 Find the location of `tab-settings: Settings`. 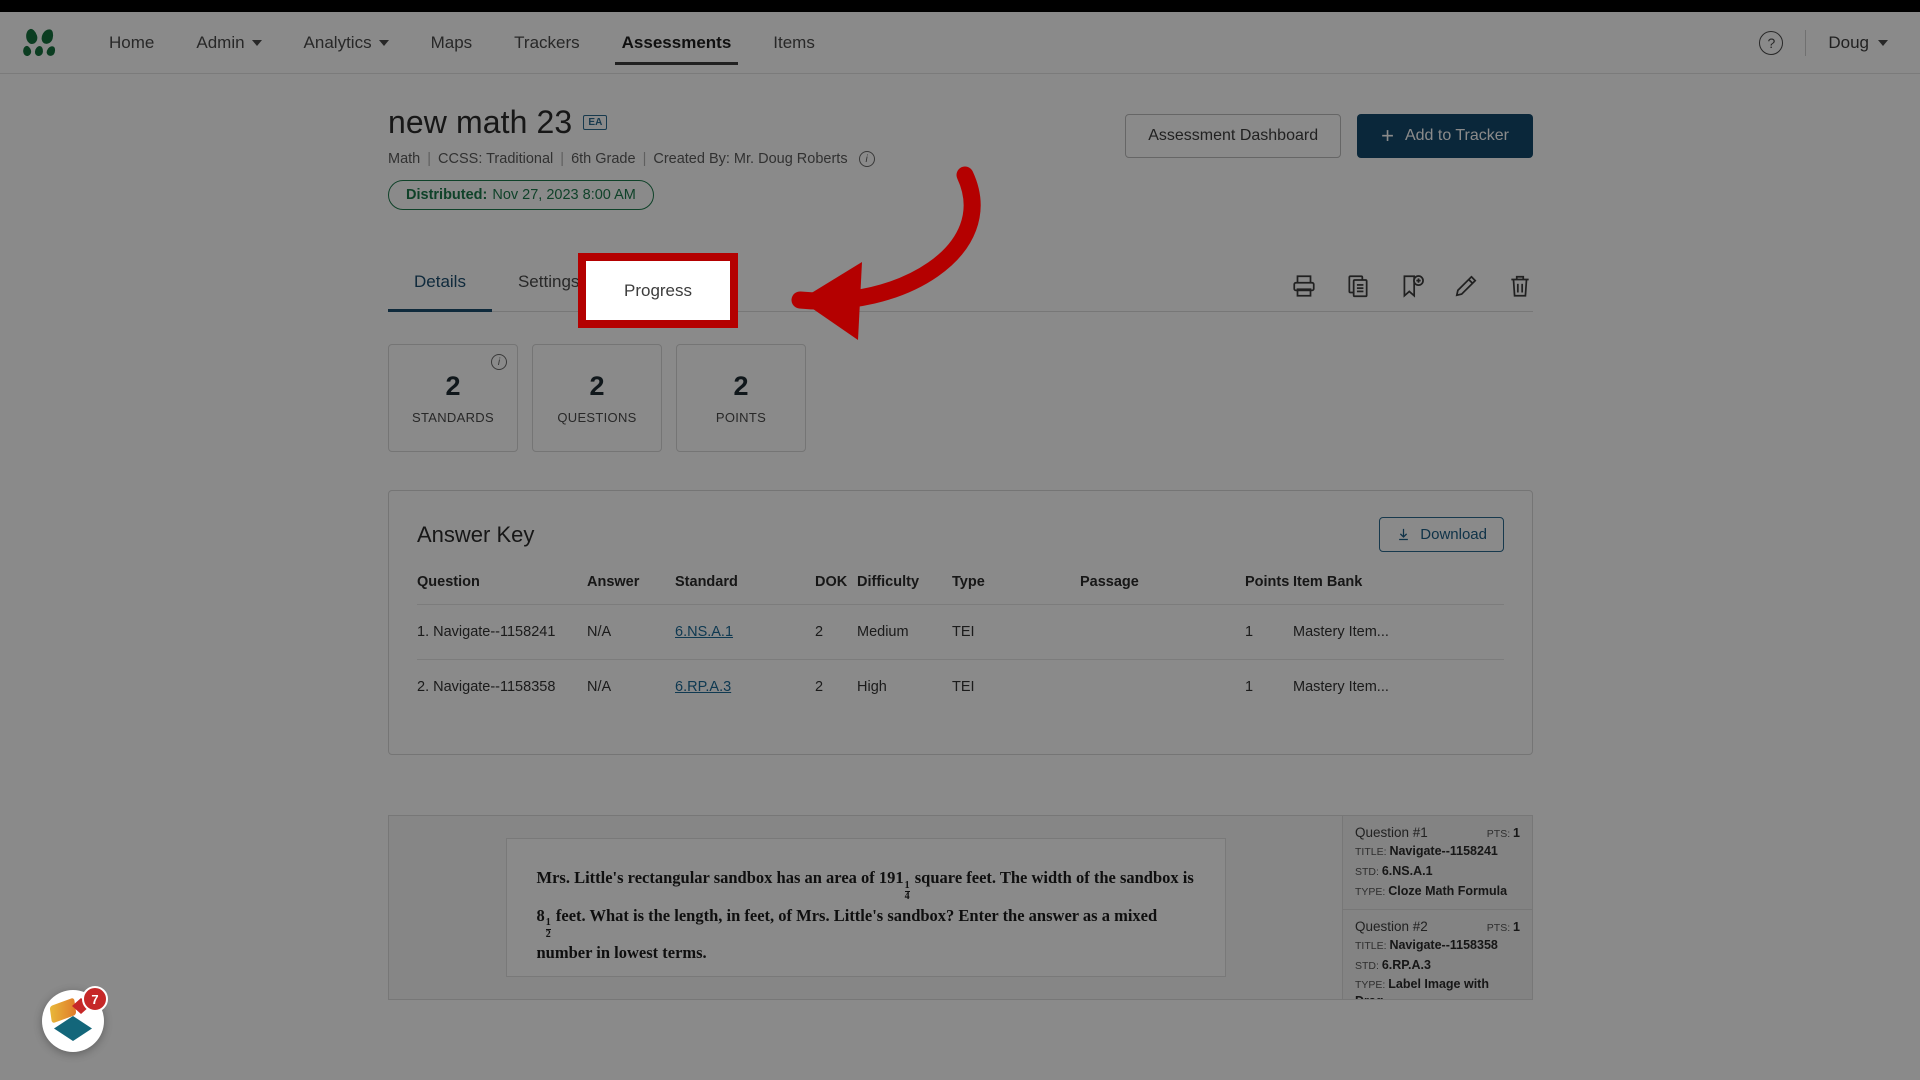

tab-settings: Settings is located at coordinates (548, 282).